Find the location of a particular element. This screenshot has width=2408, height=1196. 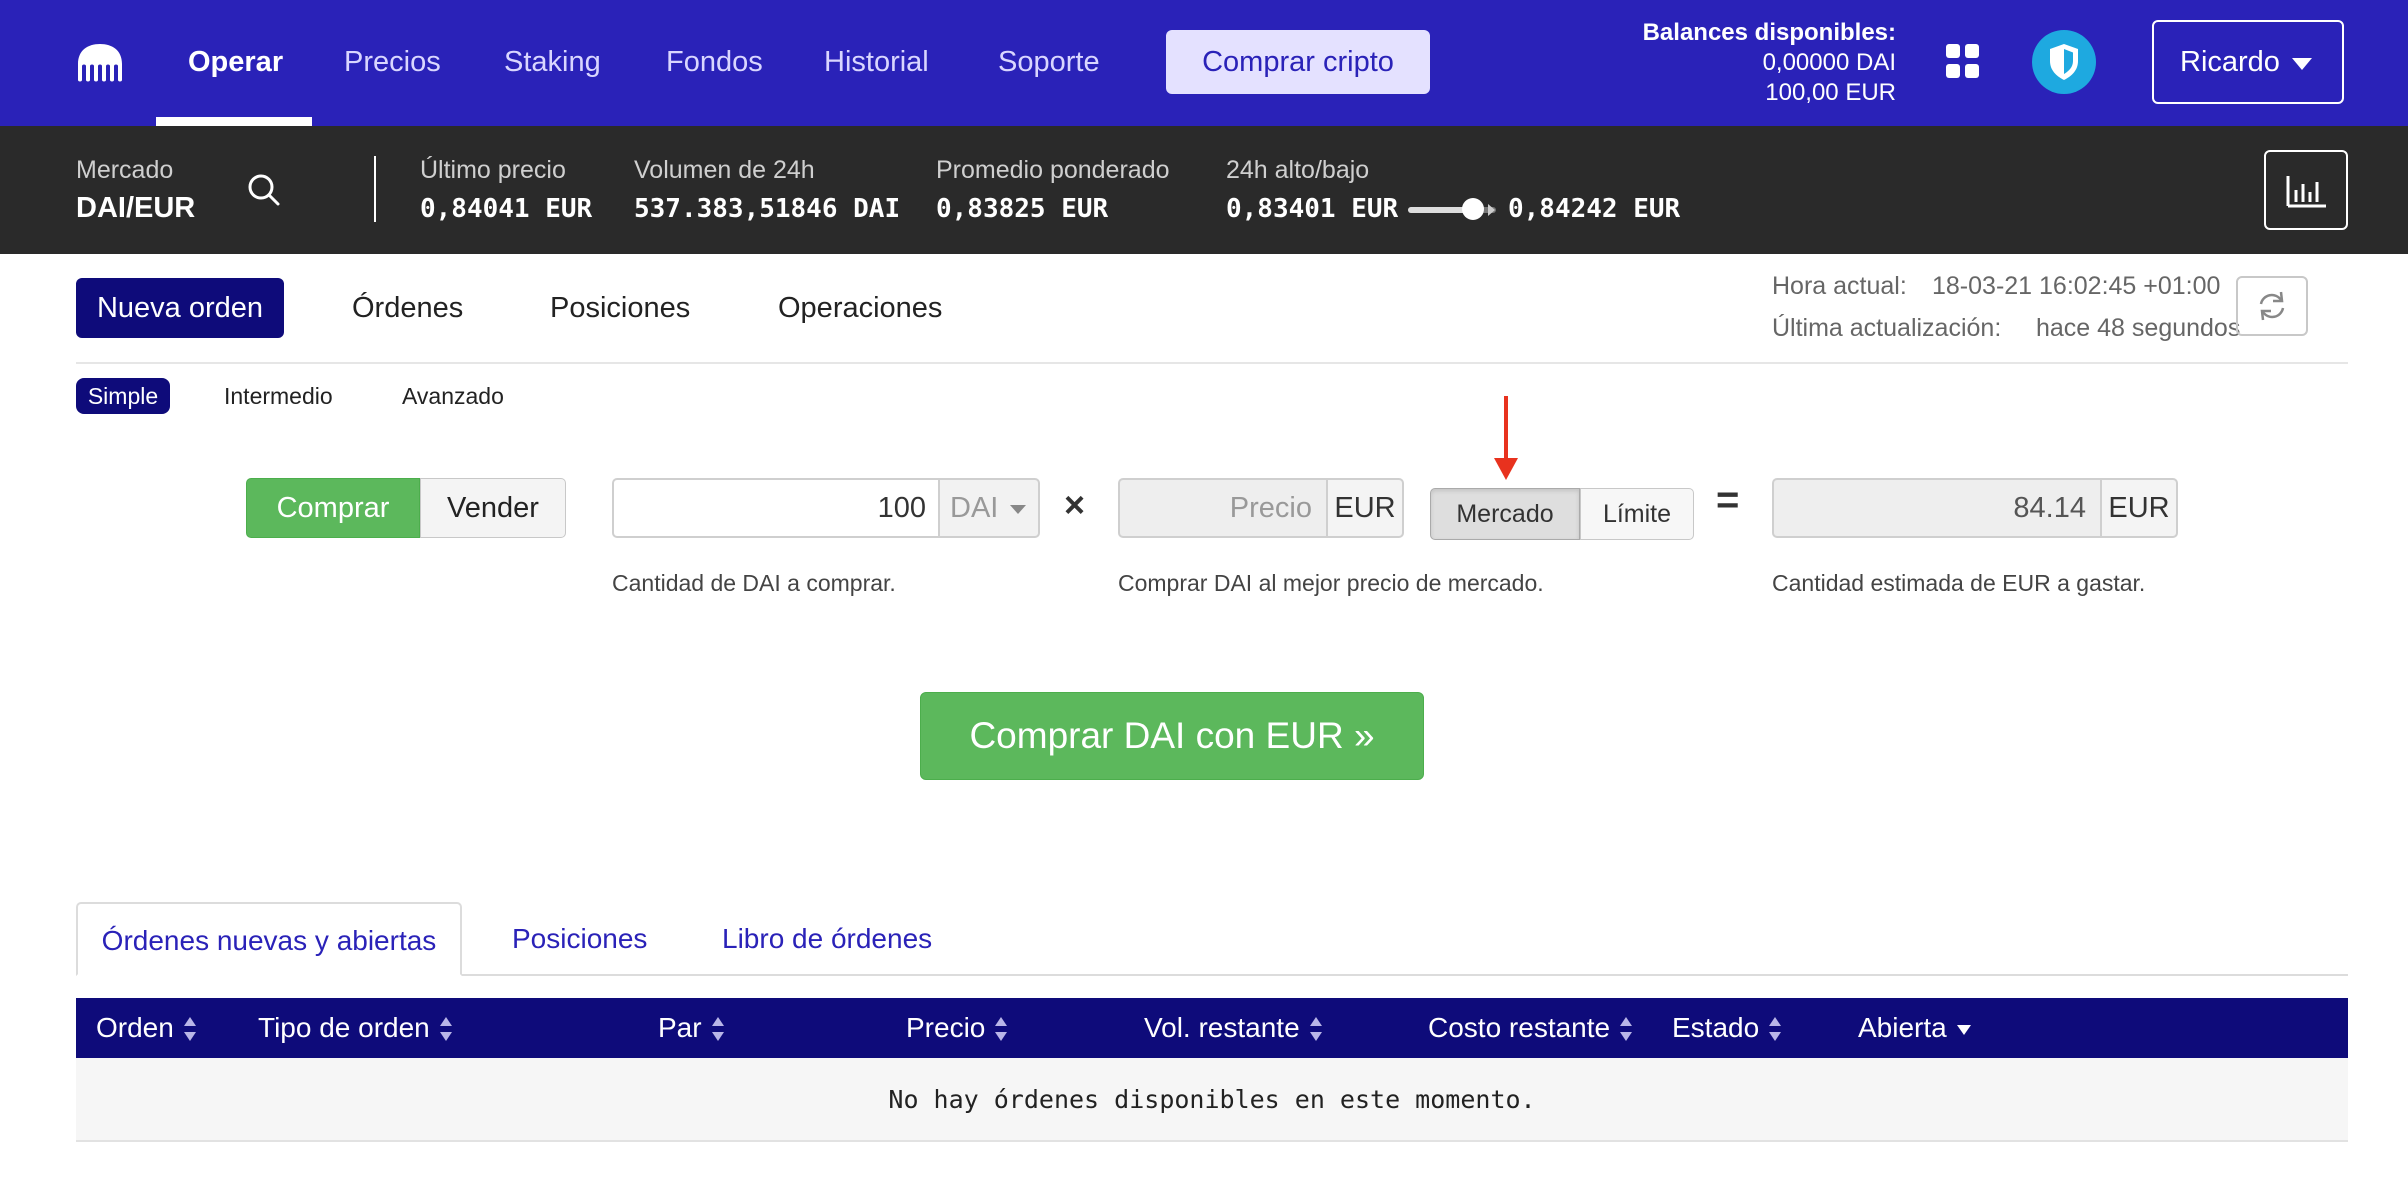

amount-hint: Cantidad de DAI a comprar. is located at coordinates (754, 583).